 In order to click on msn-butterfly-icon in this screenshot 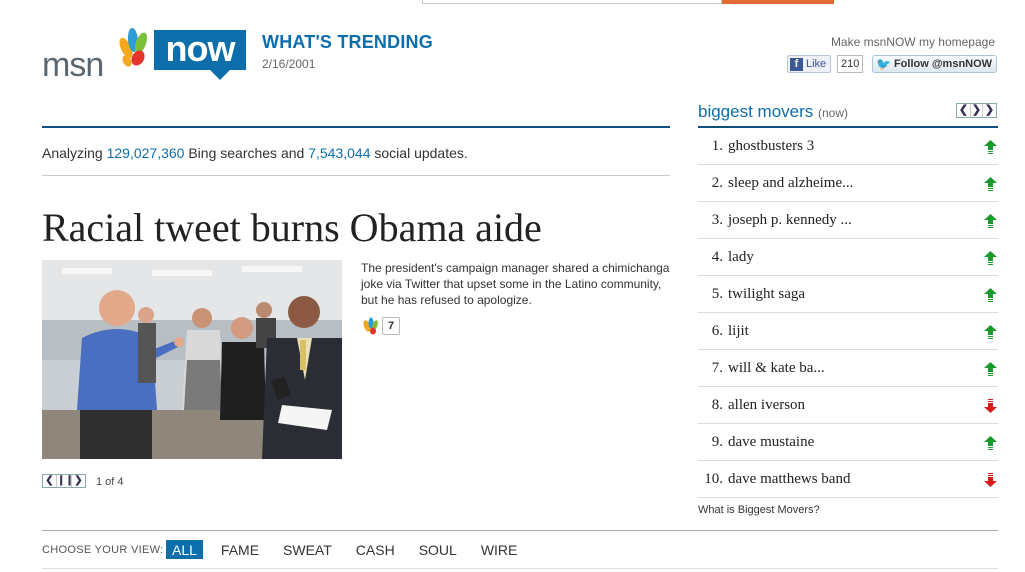, I will do `click(133, 47)`.